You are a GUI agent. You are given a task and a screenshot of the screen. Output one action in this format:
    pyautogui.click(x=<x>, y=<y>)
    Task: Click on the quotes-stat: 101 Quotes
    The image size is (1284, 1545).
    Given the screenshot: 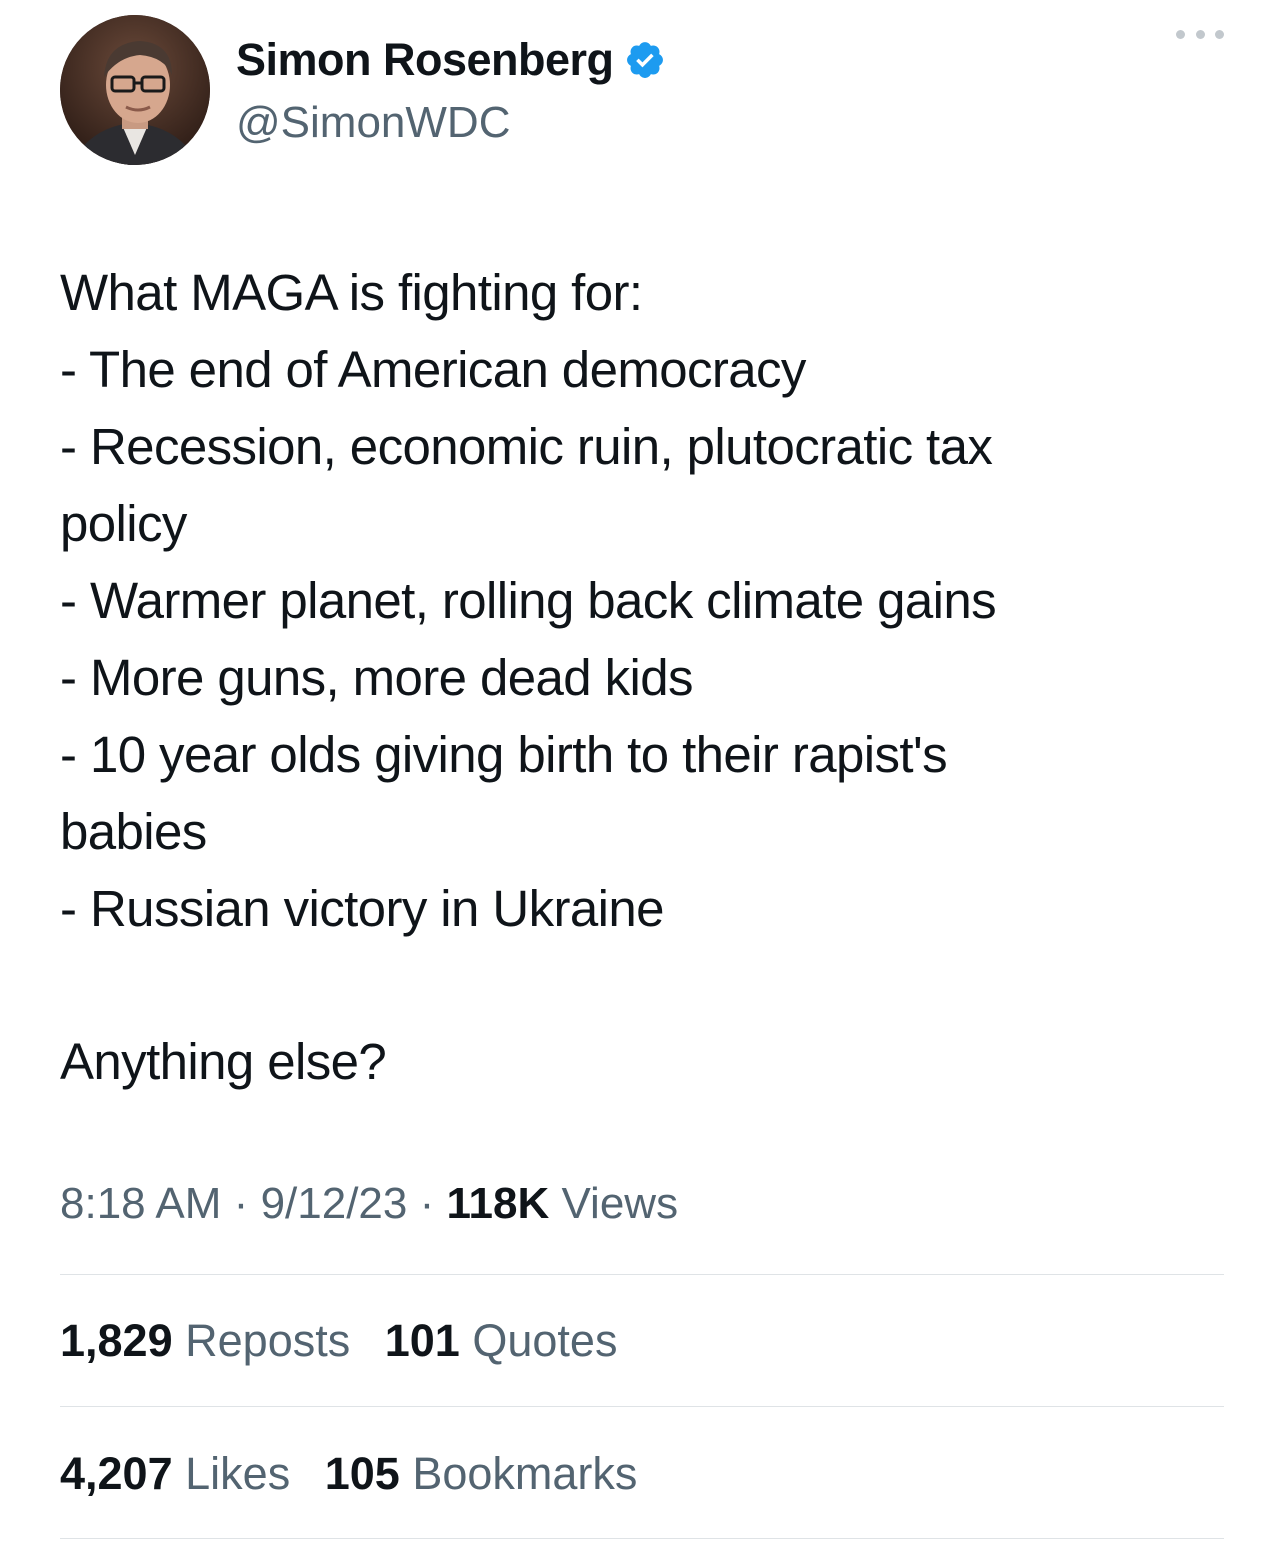 What is the action you would take?
    pyautogui.click(x=501, y=1340)
    